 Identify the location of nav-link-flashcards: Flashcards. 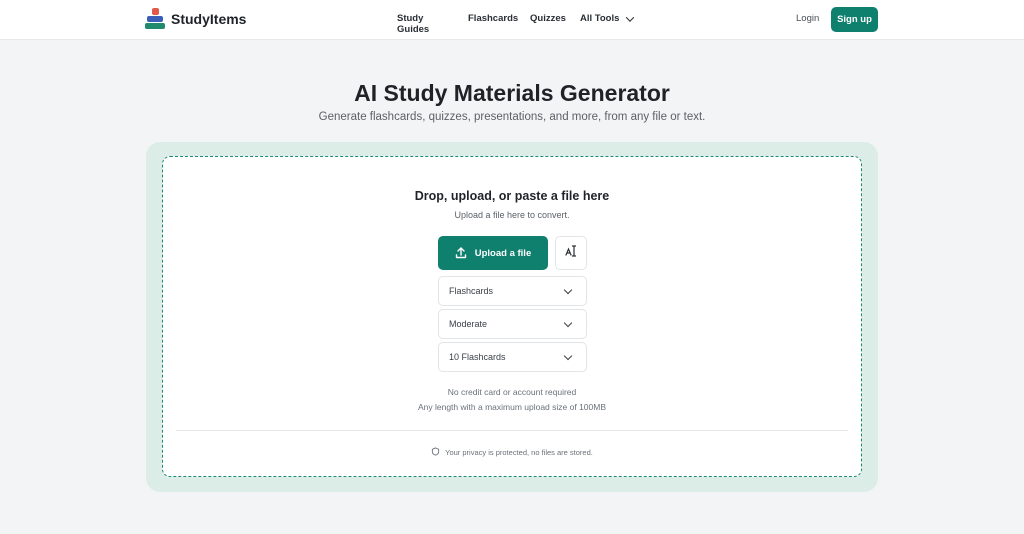
(493, 18).